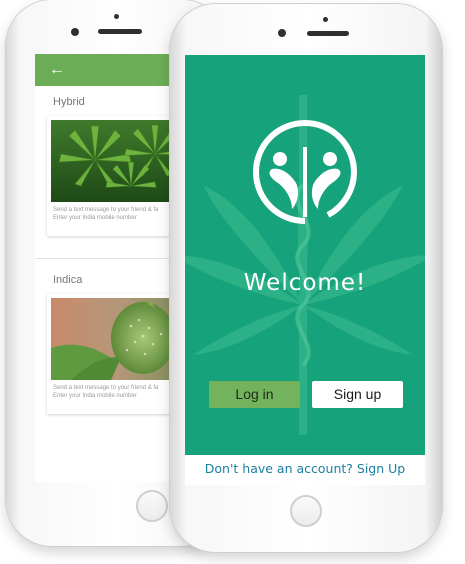  Describe the element at coordinates (118, 339) in the screenshot. I see `cannabis-bud-image` at that location.